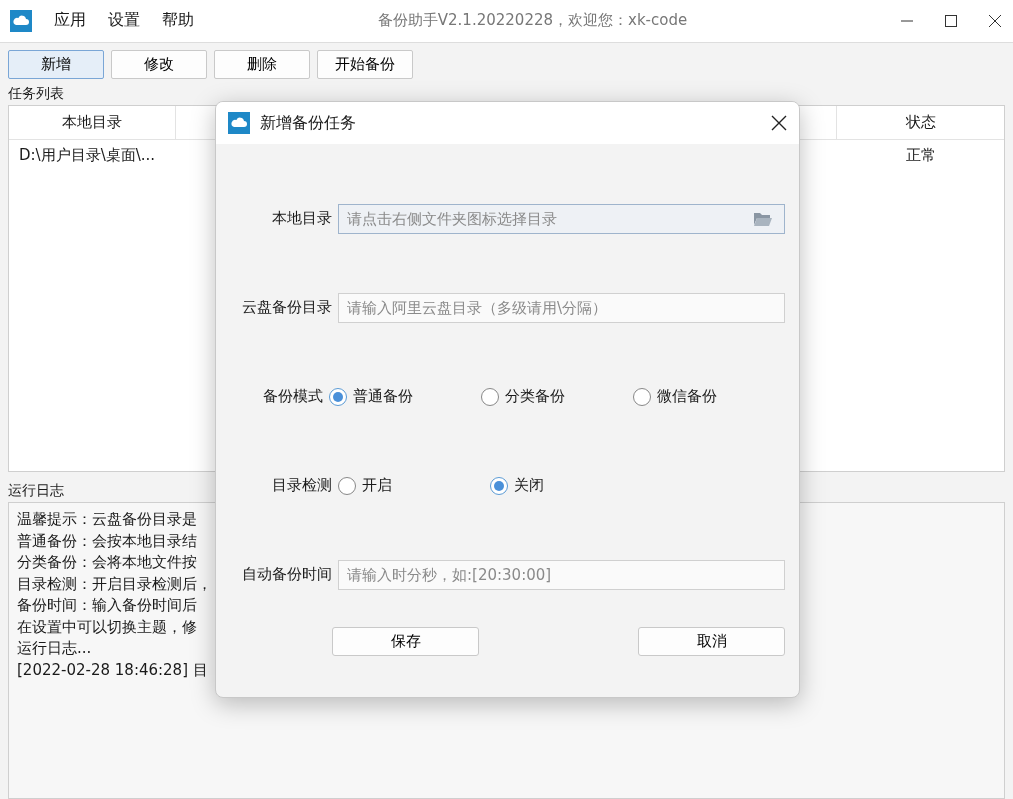 The width and height of the screenshot is (1013, 799). Describe the element at coordinates (532, 21) in the screenshot. I see `window-title: 备份助手V2.1.20220228，欢迎您：xk-code` at that location.